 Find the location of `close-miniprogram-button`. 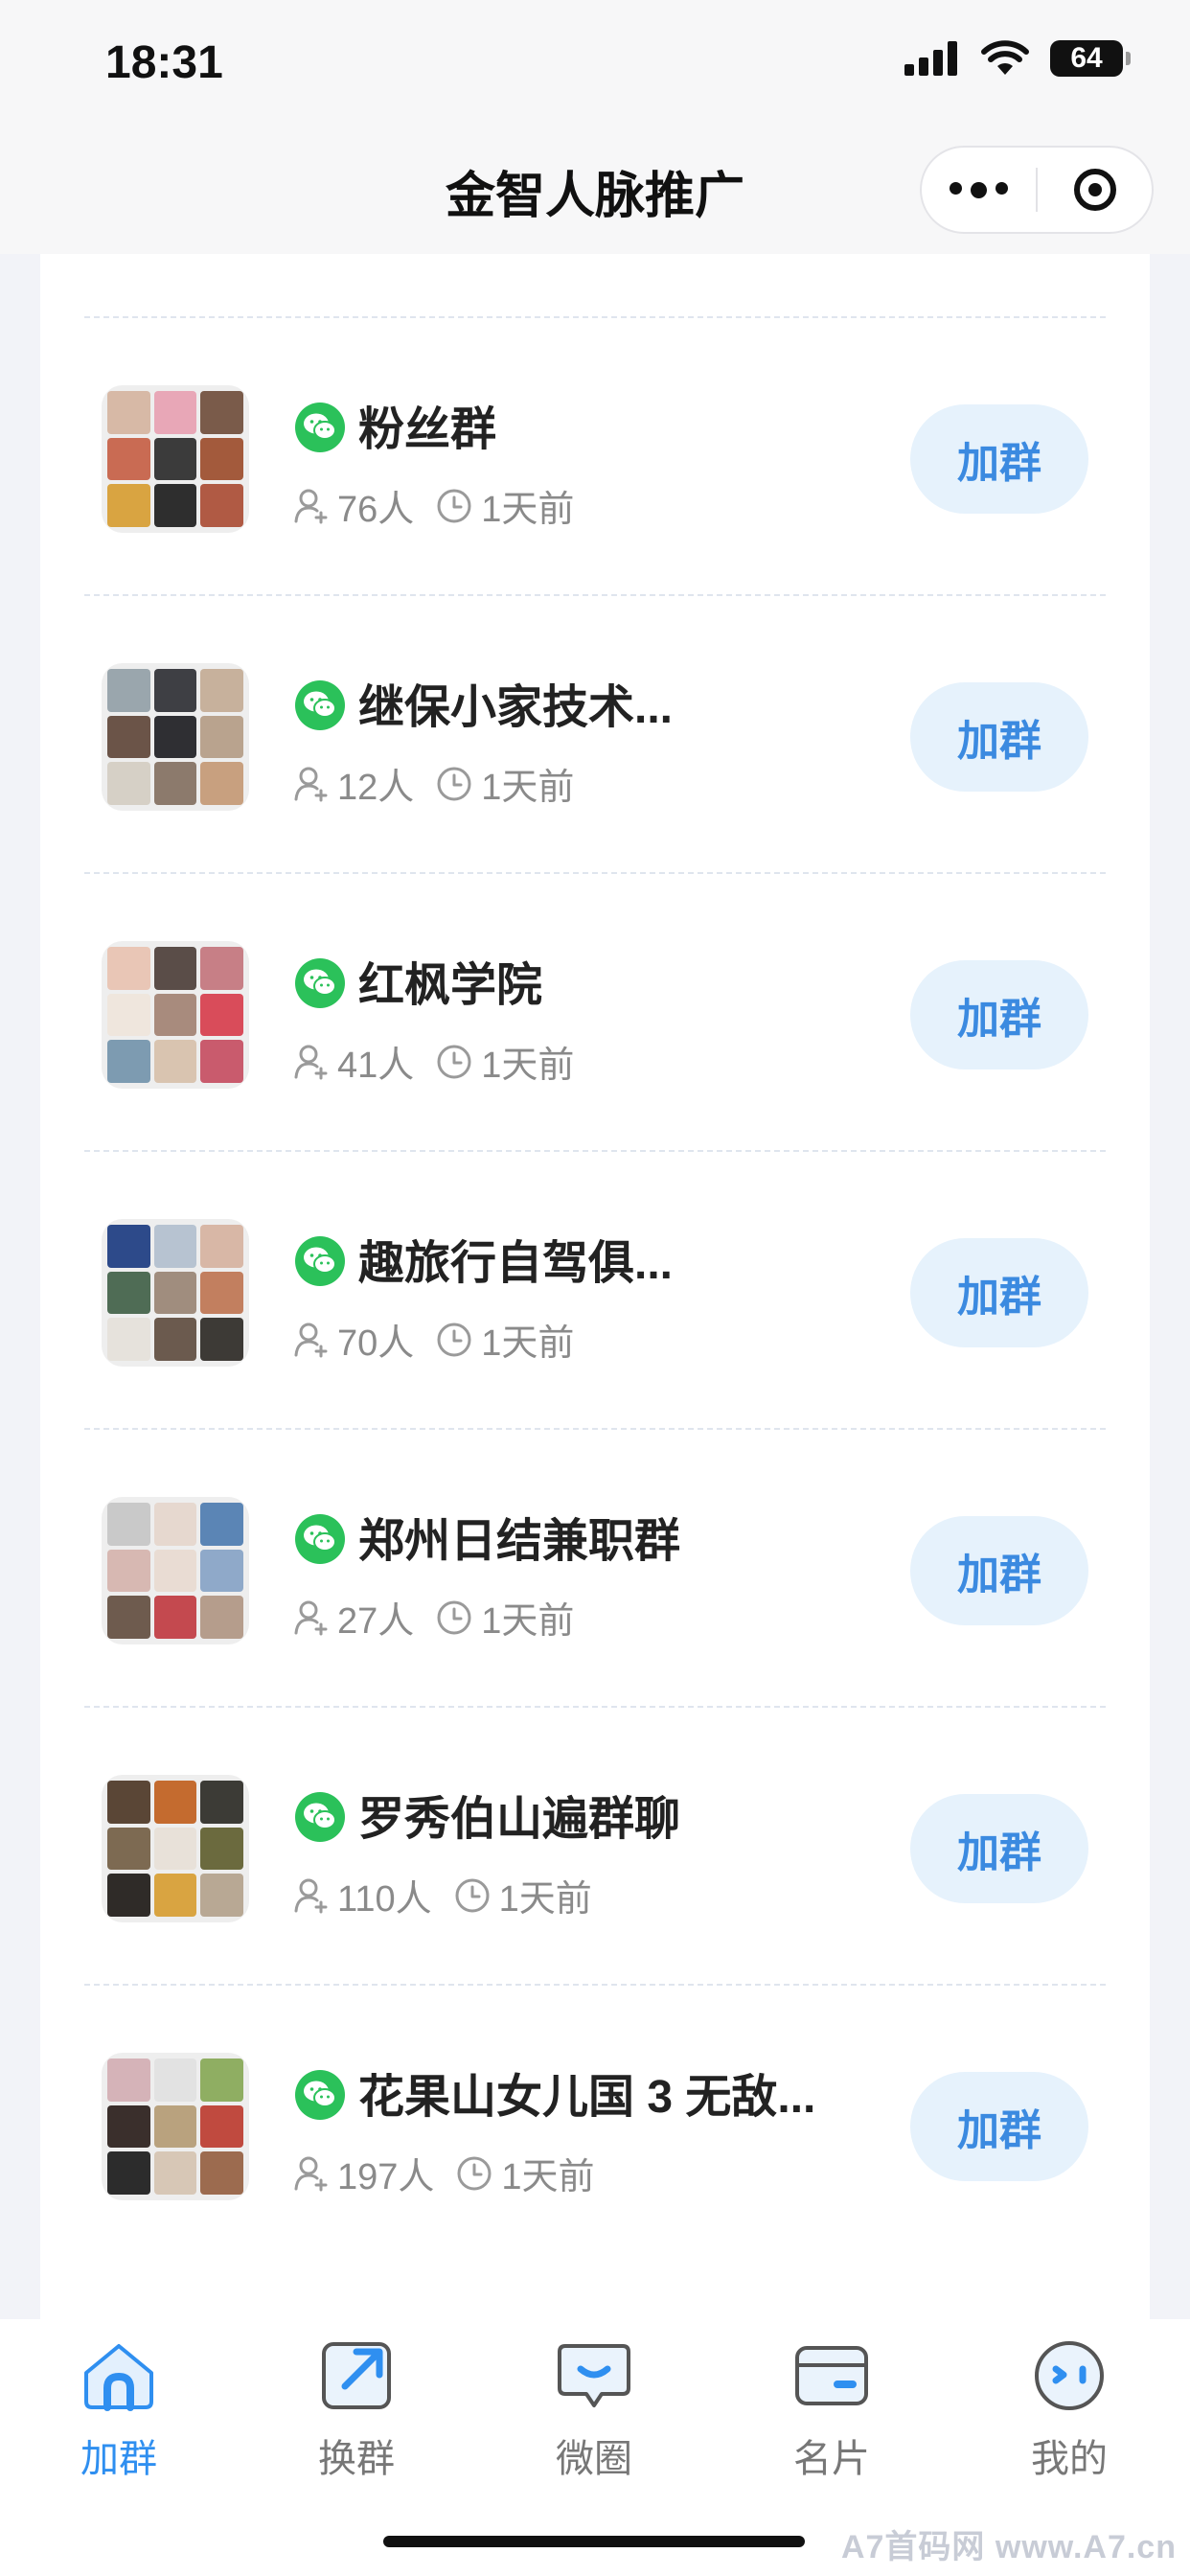

close-miniprogram-button is located at coordinates (1095, 190).